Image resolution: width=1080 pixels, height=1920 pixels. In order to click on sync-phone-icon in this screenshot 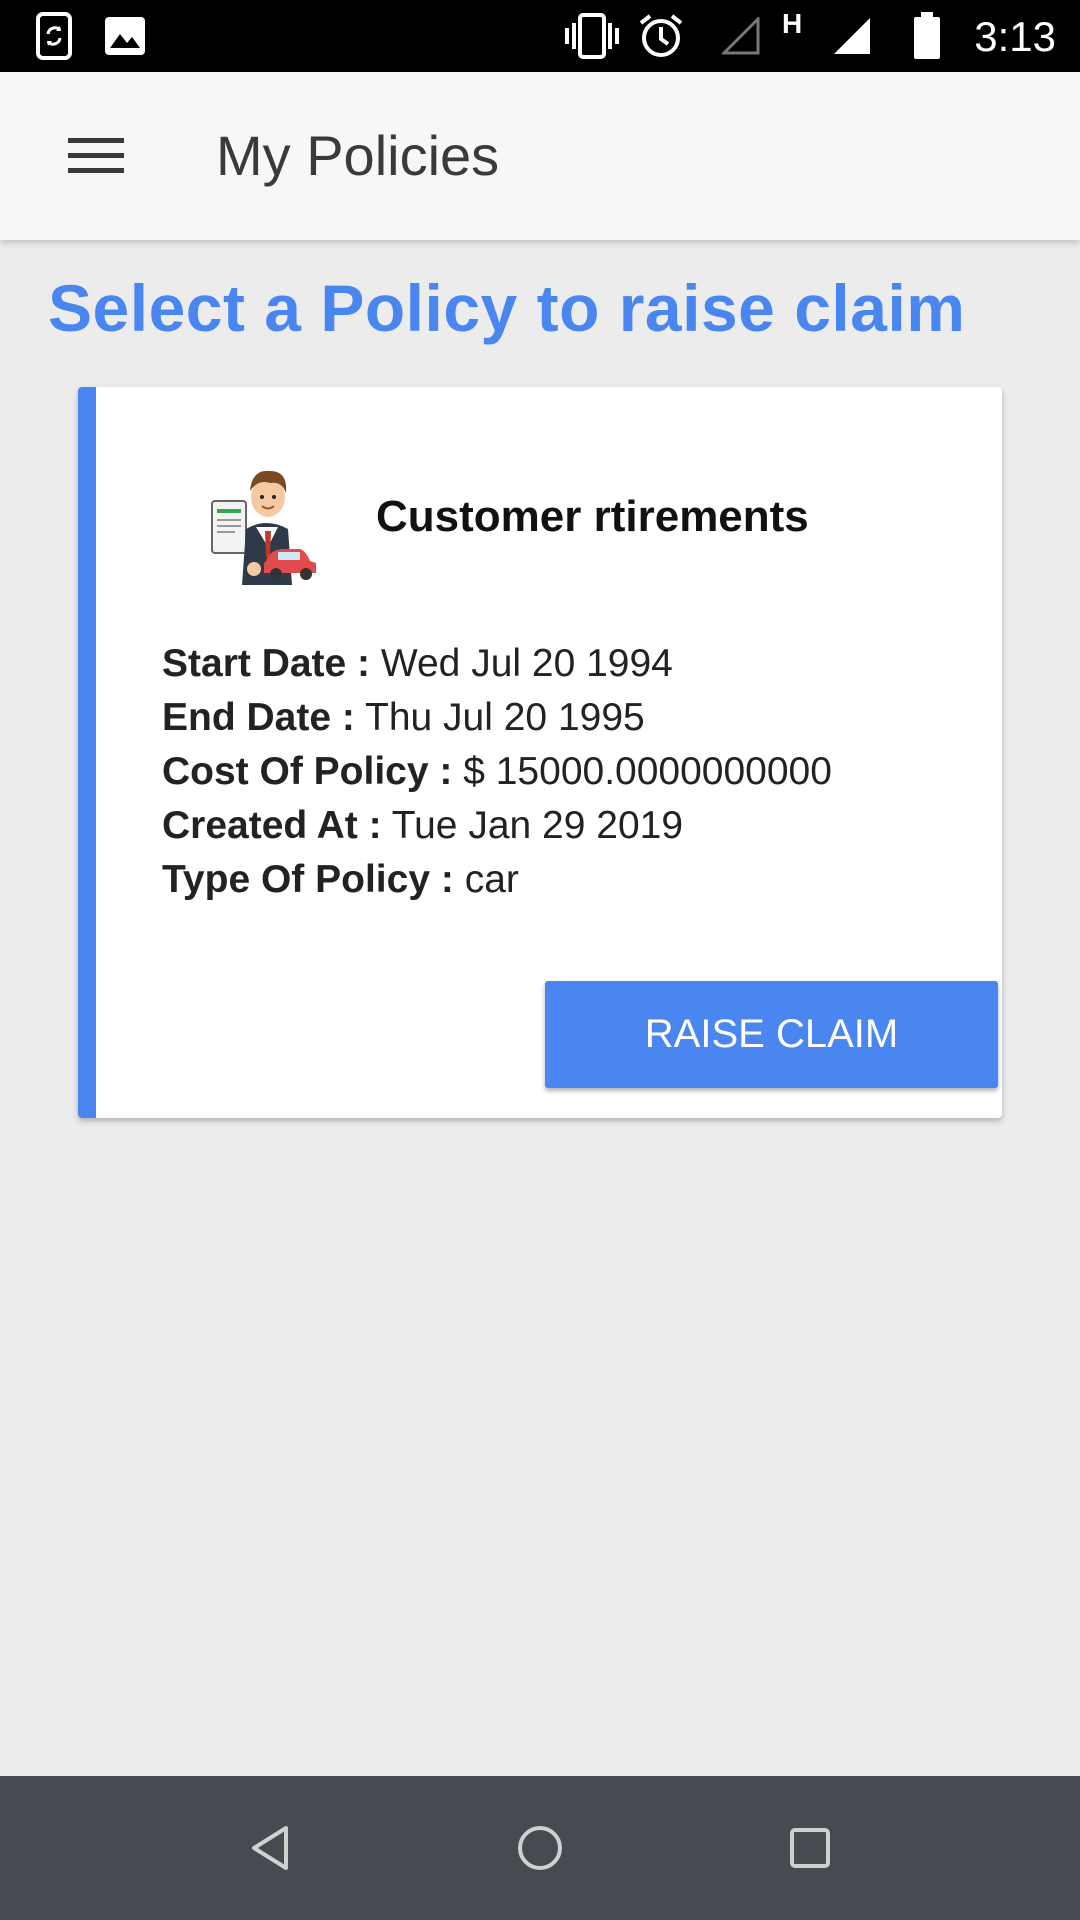, I will do `click(56, 36)`.